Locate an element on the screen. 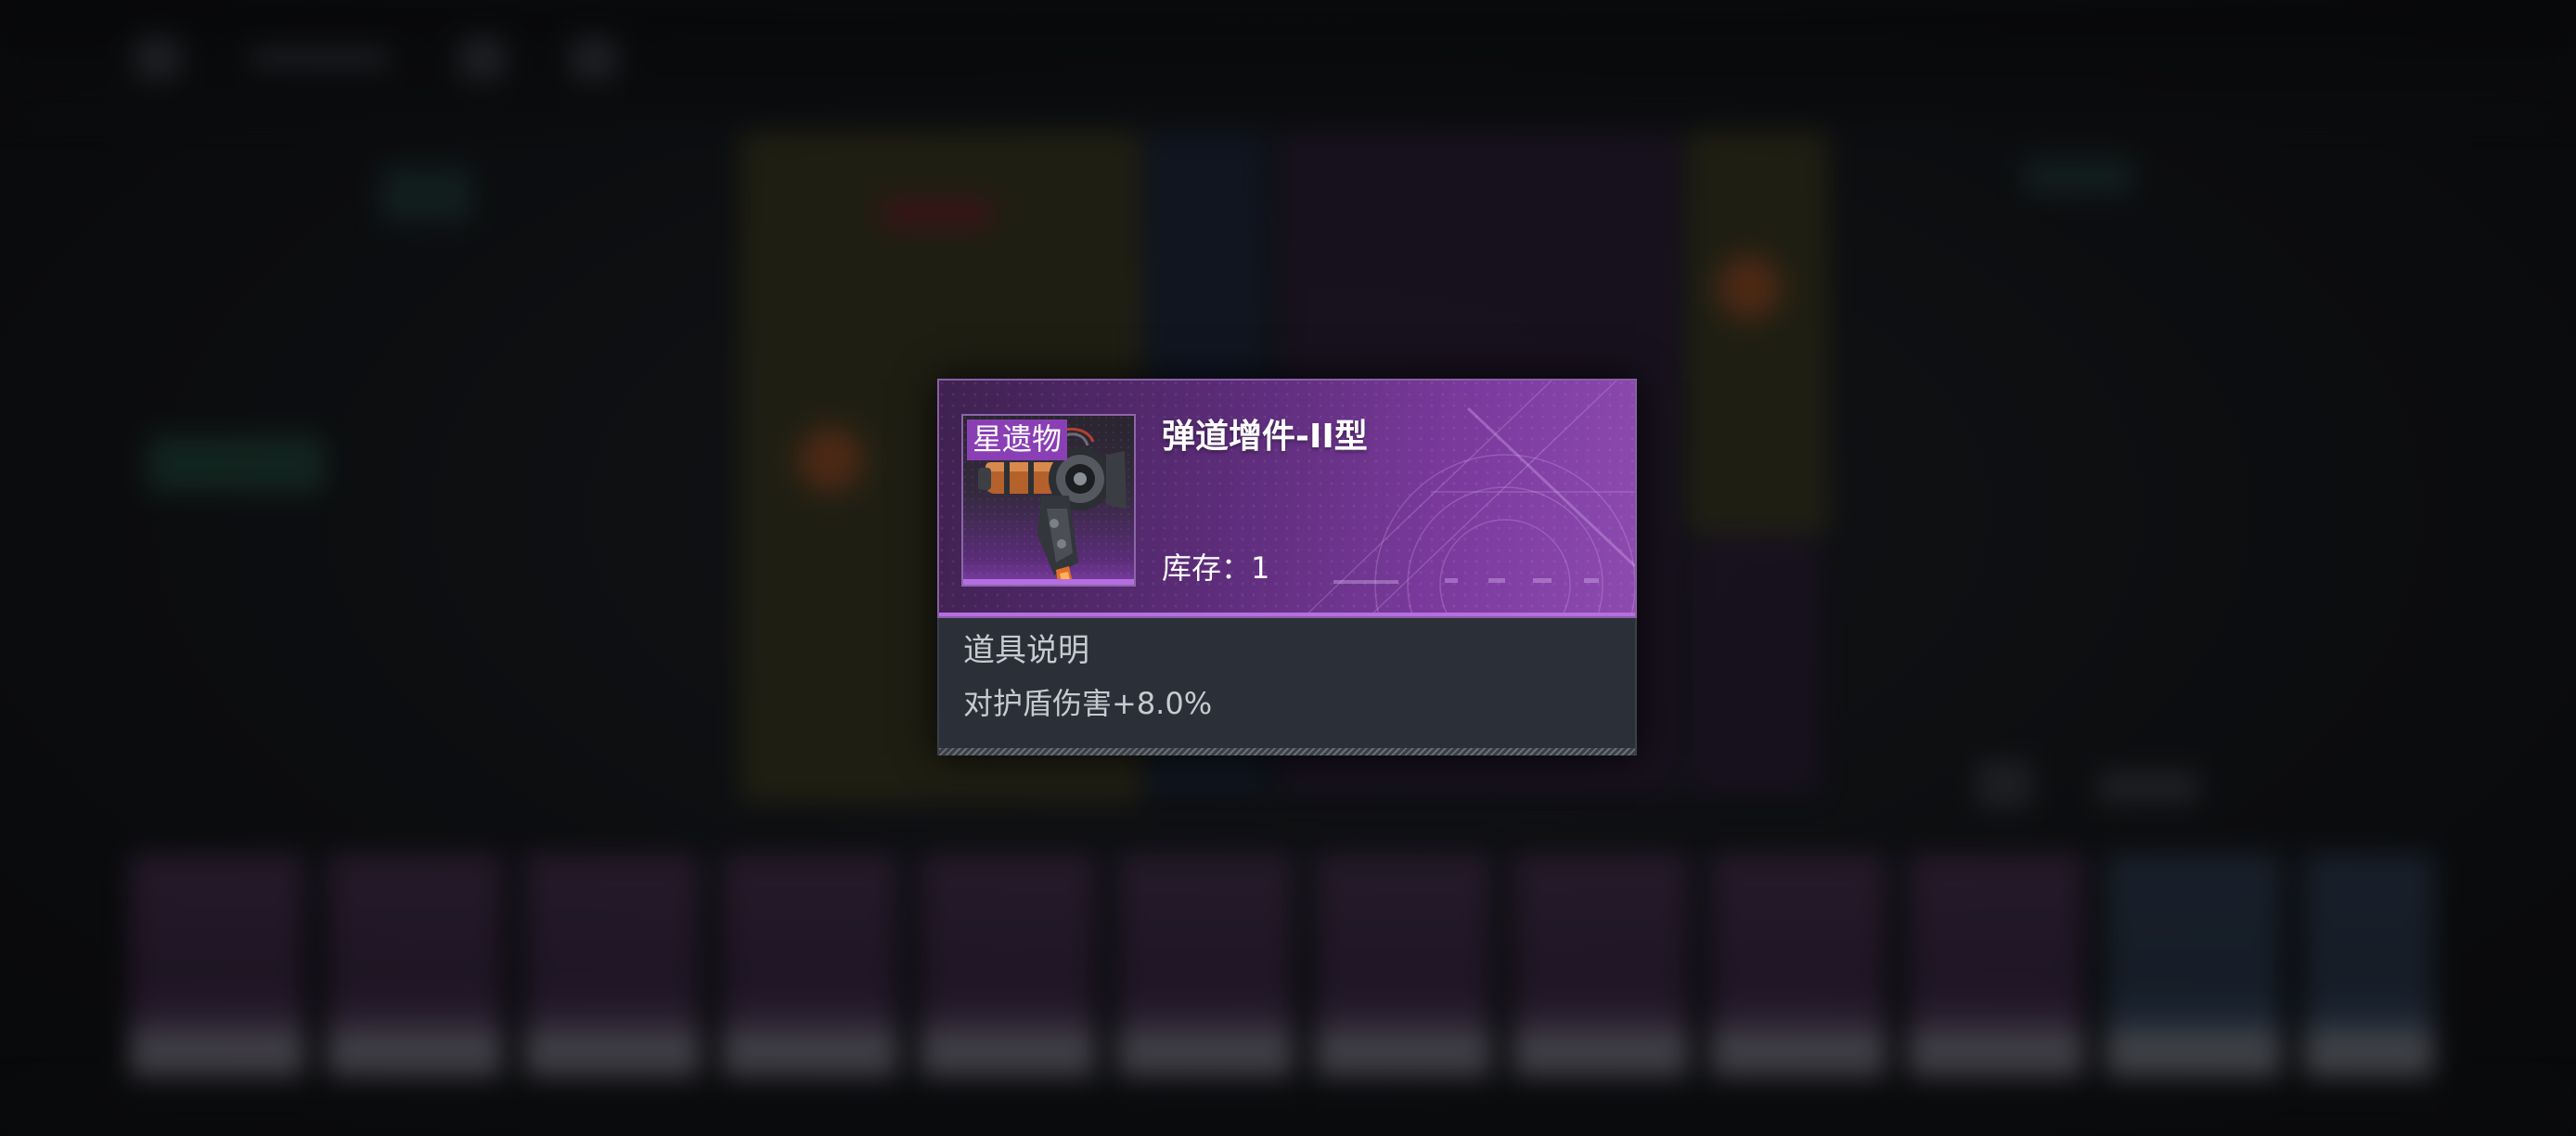 The height and width of the screenshot is (1136, 2576). description-title: 道具说明 is located at coordinates (1026, 650).